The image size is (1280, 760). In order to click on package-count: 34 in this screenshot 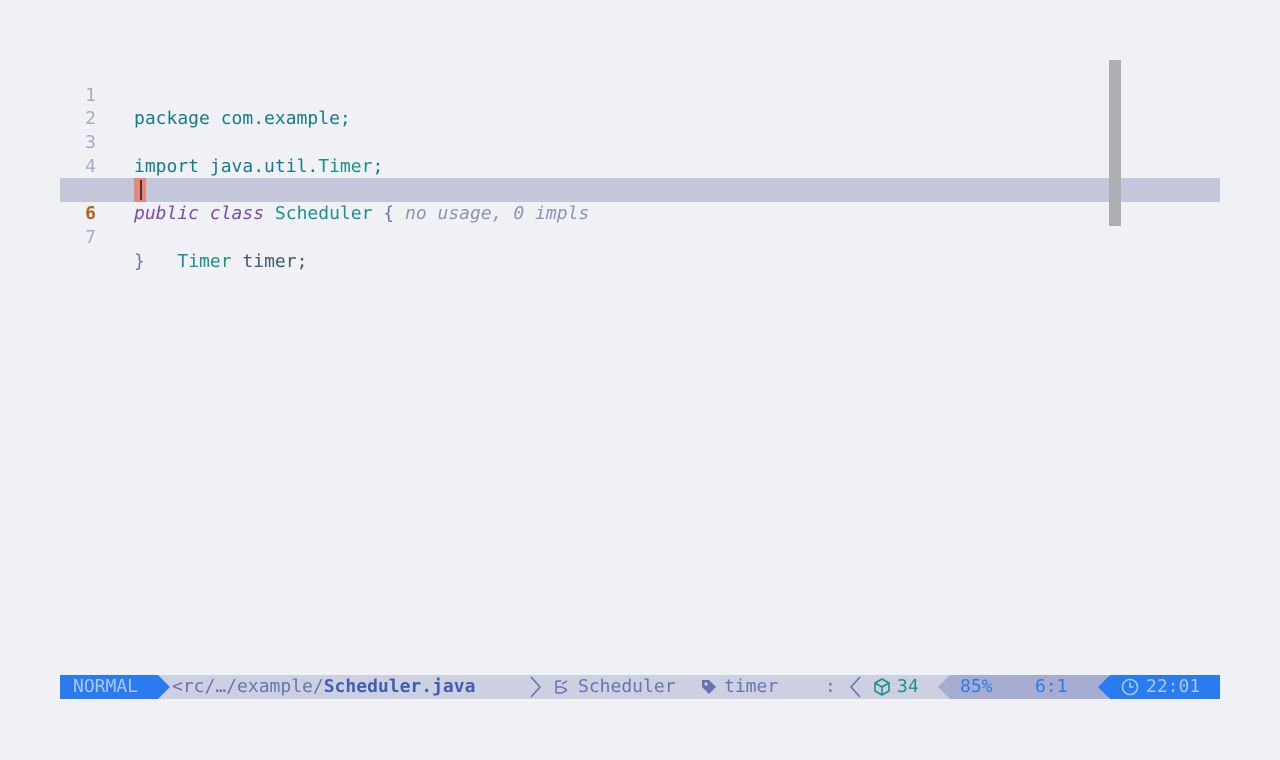, I will do `click(896, 687)`.